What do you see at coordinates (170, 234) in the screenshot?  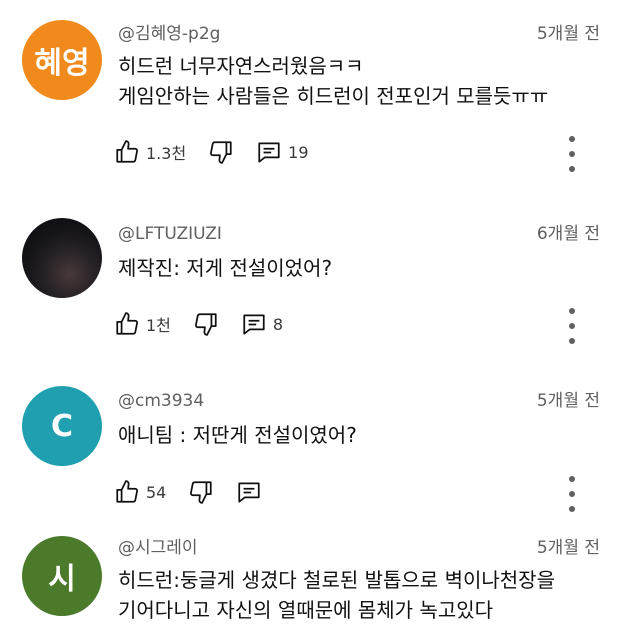 I see `comment-author: @LFTUZIUZI` at bounding box center [170, 234].